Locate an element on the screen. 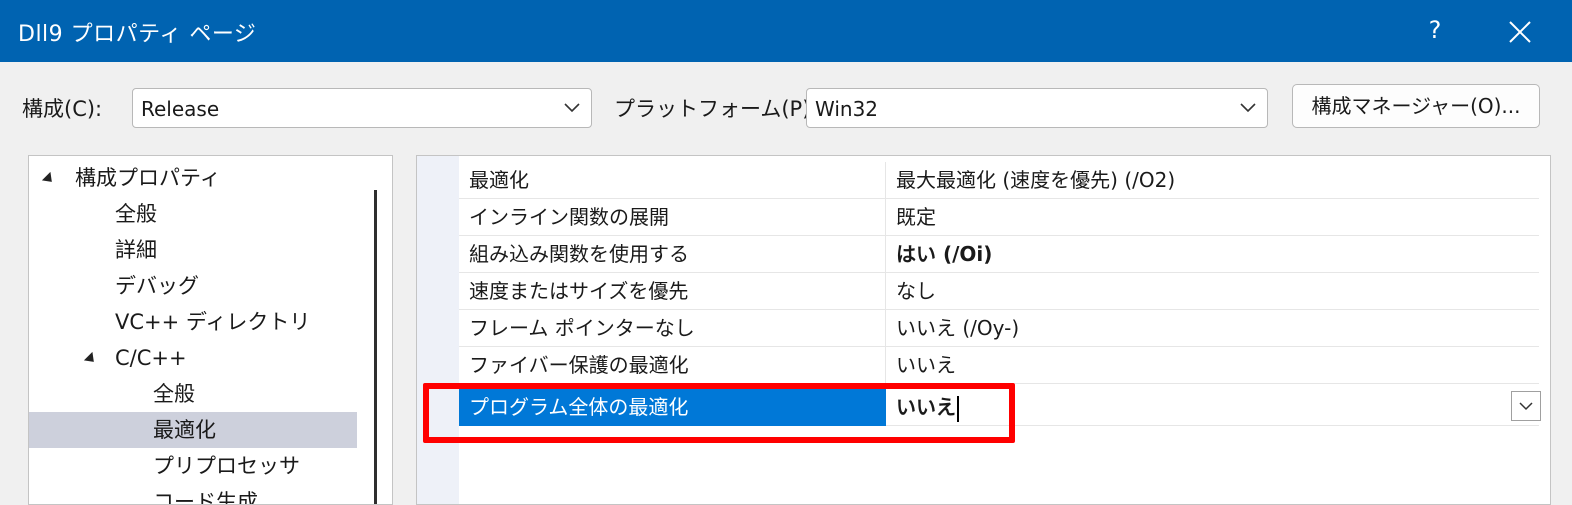 The image size is (1572, 505). property-name: インライン関数の展開 is located at coordinates (672, 217).